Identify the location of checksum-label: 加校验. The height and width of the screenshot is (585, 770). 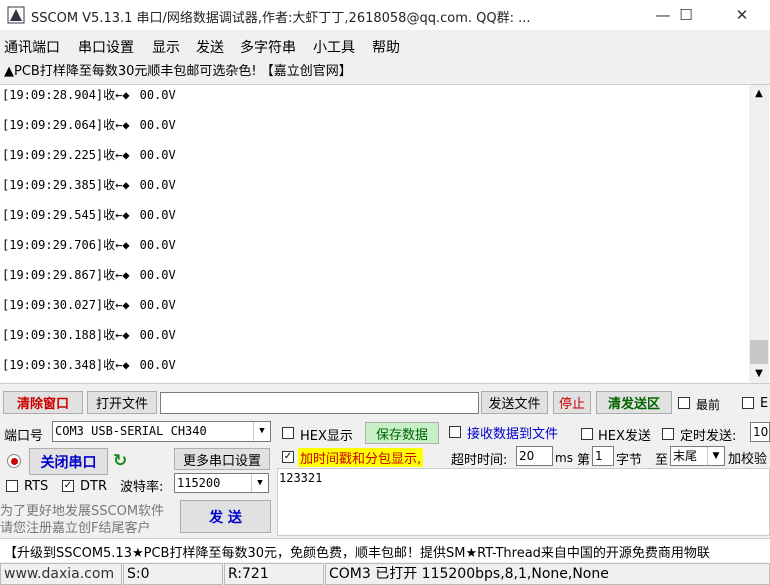
(747, 457).